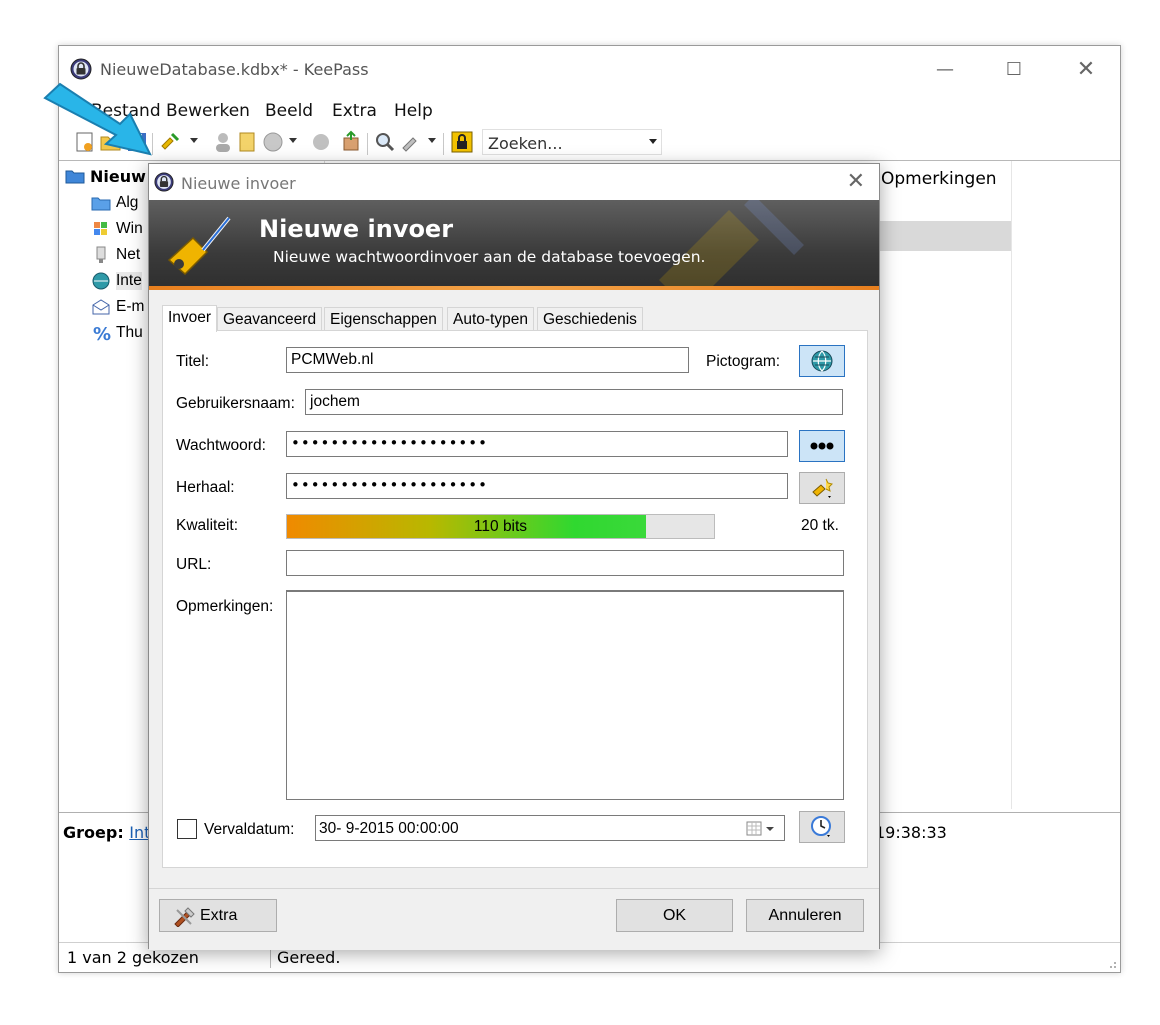 Image resolution: width=1160 pixels, height=1025 pixels. Describe the element at coordinates (574, 402) in the screenshot. I see `username-field: jochem` at that location.